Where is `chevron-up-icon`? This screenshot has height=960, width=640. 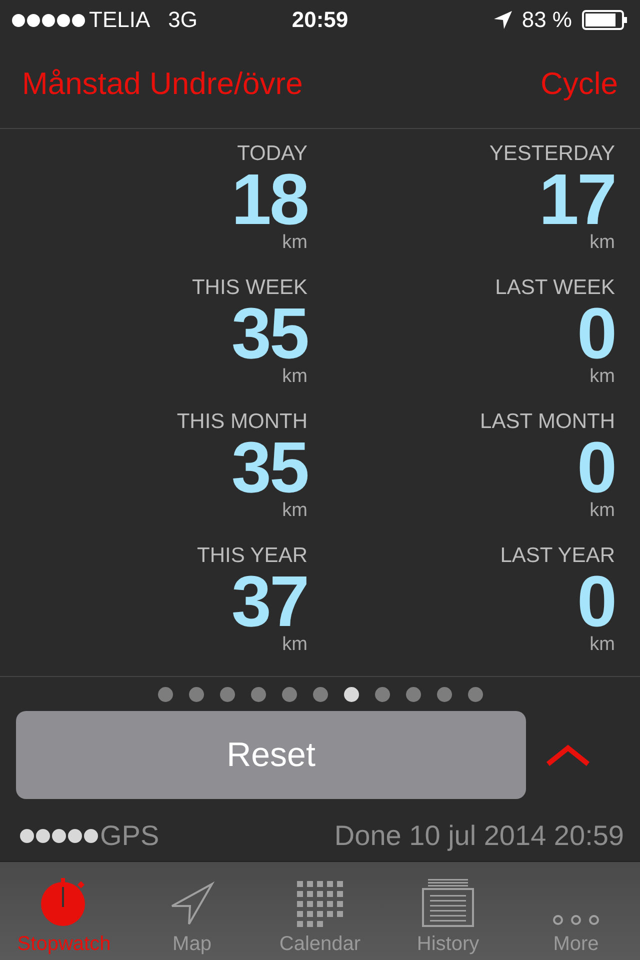
chevron-up-icon is located at coordinates (568, 755).